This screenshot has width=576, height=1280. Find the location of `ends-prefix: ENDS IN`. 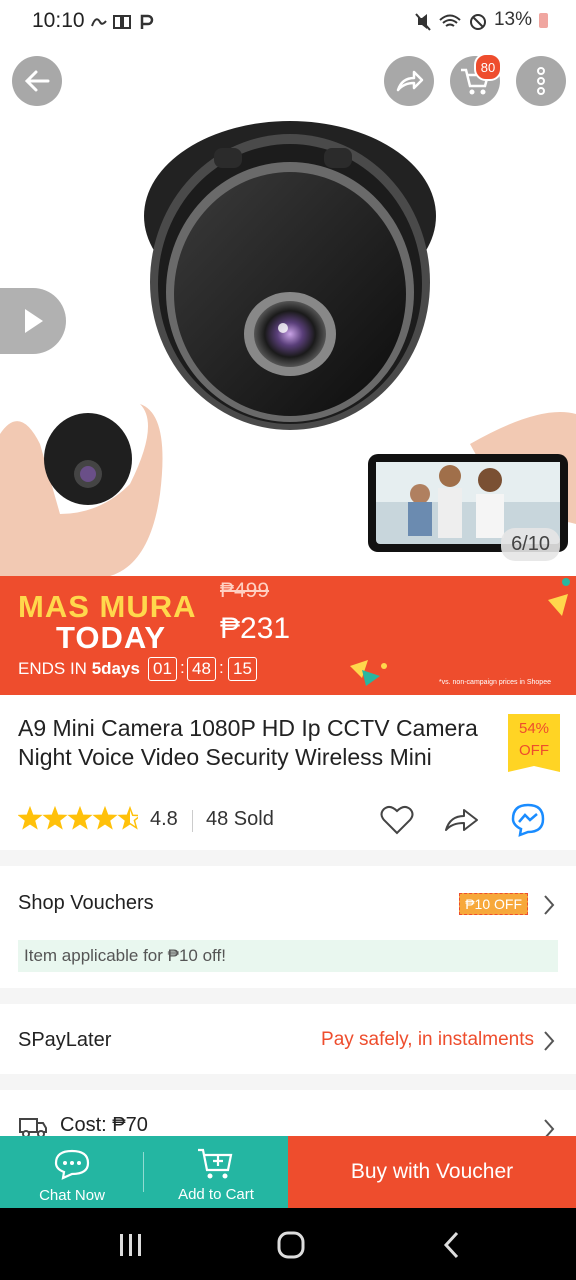

ends-prefix: ENDS IN is located at coordinates (52, 668).